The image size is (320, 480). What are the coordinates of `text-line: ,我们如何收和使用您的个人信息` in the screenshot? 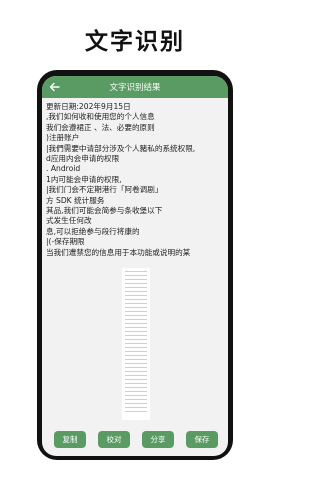 It's located at (100, 117).